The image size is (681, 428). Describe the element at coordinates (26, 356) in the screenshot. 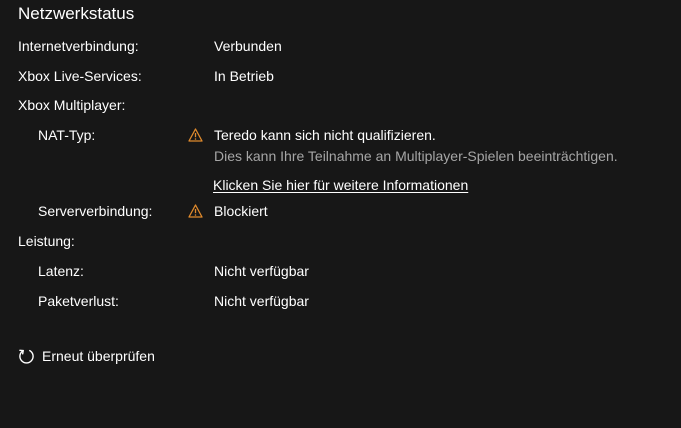

I see `refresh-icon` at that location.